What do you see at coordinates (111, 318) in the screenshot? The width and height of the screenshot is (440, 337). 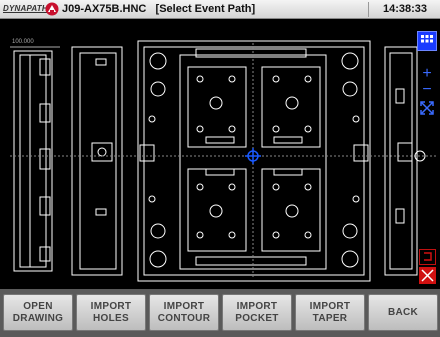 I see `button-label-line2: HOLES` at bounding box center [111, 318].